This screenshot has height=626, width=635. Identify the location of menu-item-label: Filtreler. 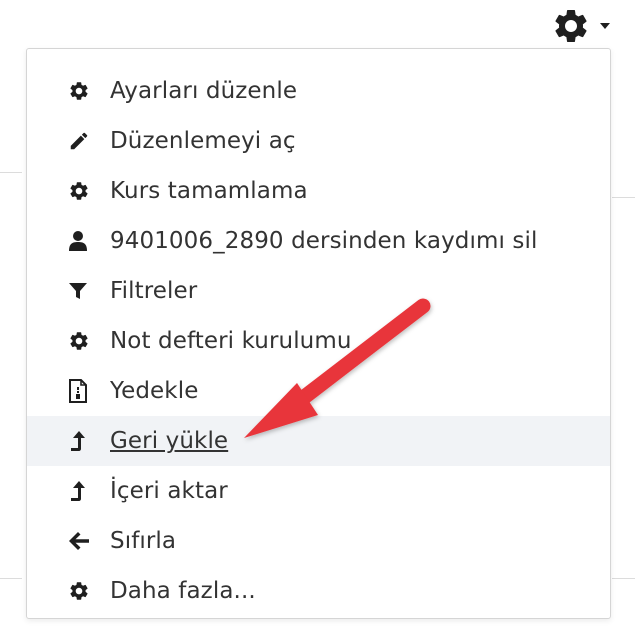
(154, 291).